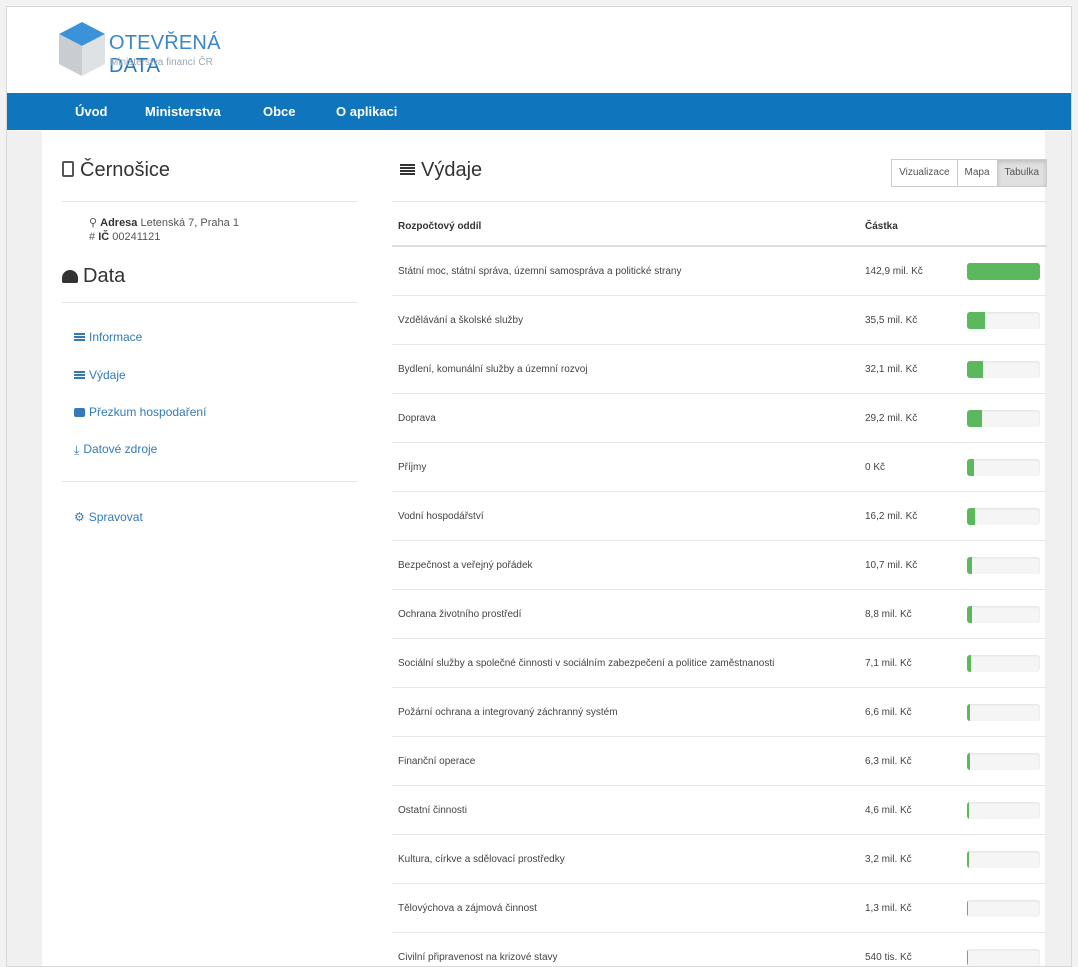 This screenshot has width=1078, height=967. I want to click on sidebar-item-prezkum: Přezkum hospodaření, so click(140, 412).